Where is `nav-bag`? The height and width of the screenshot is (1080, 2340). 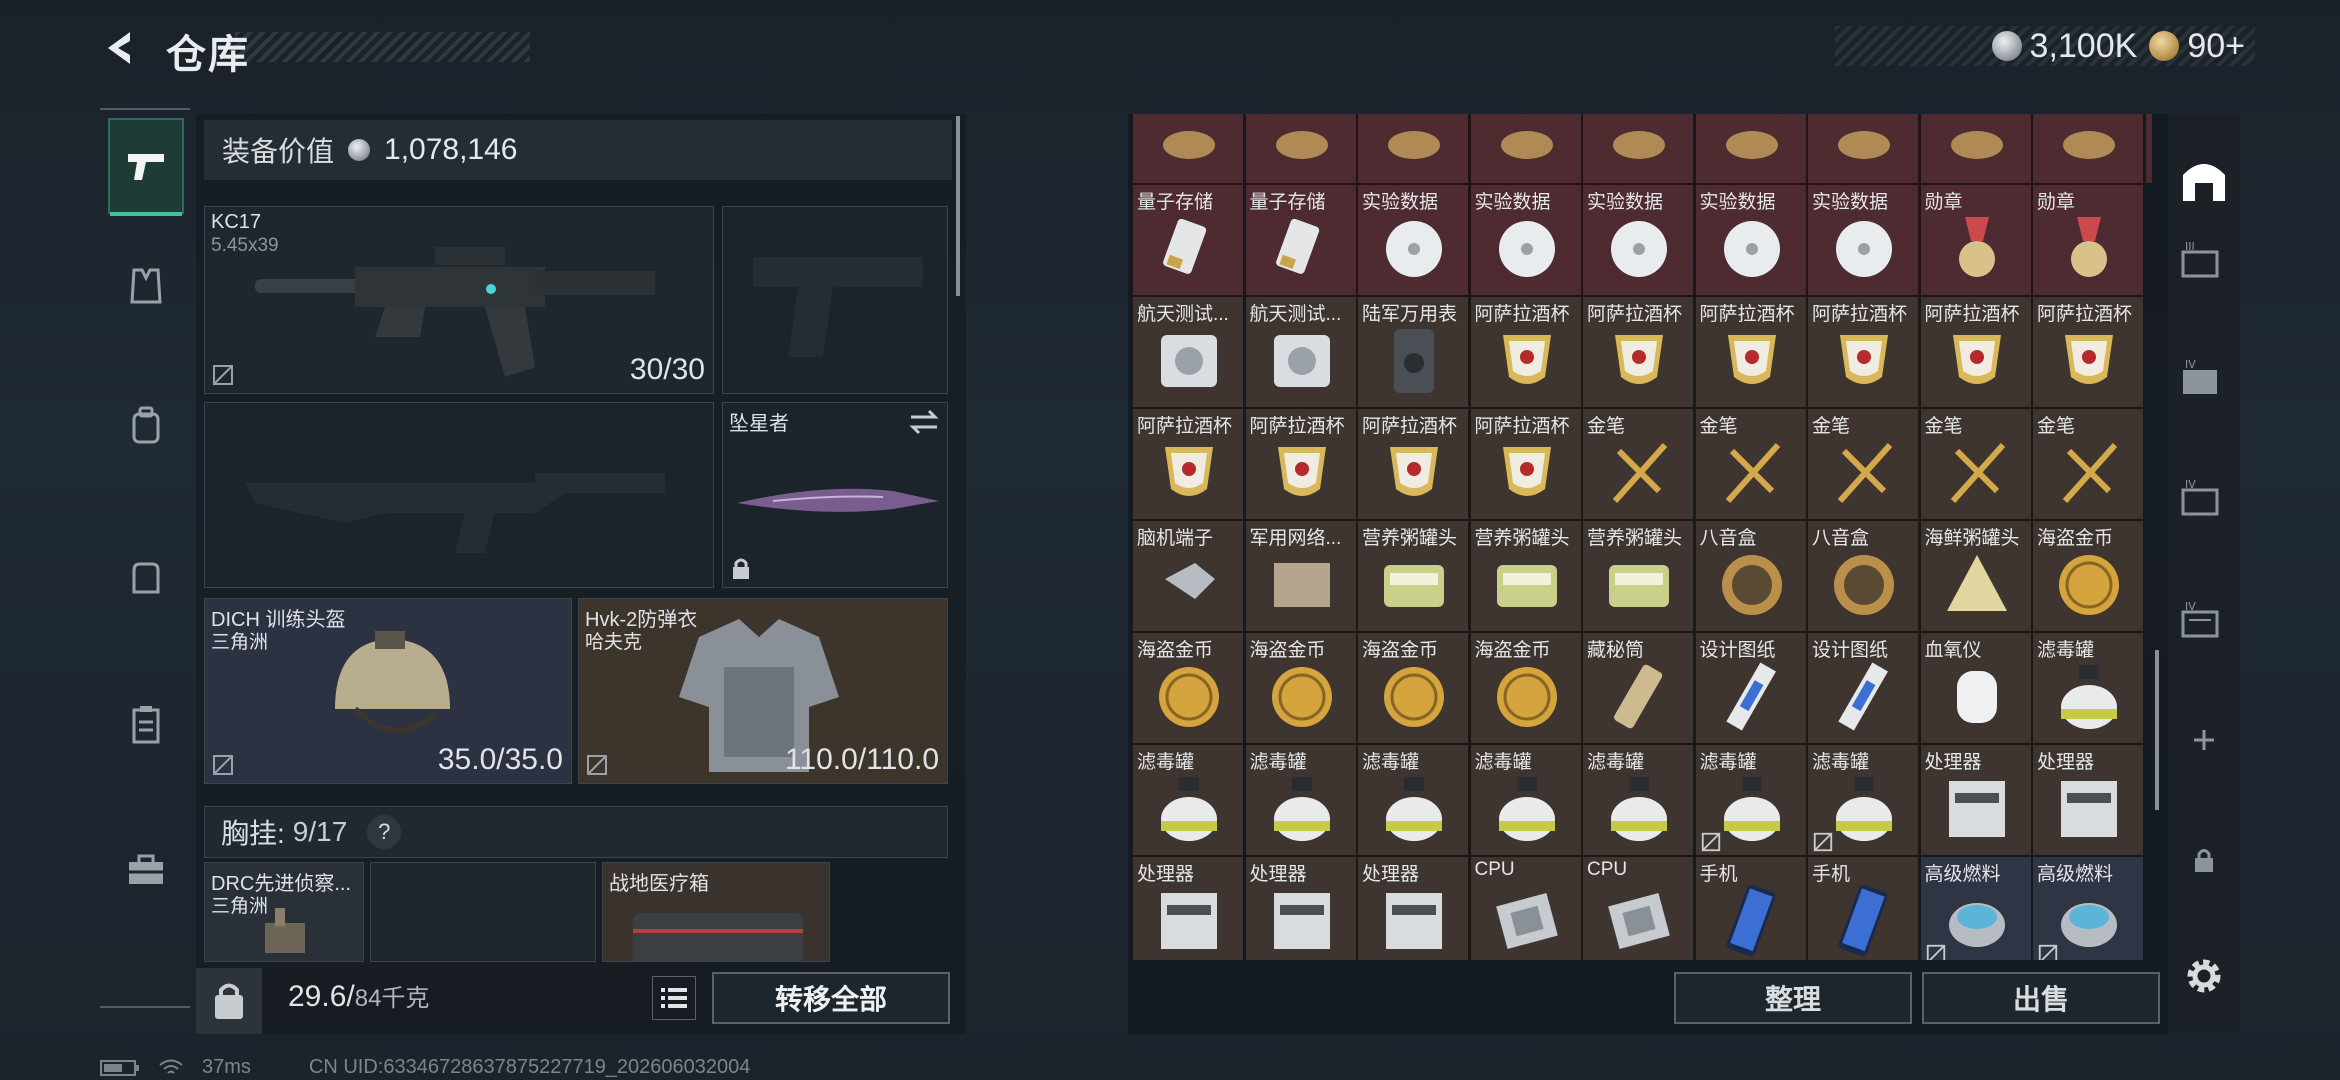 nav-bag is located at coordinates (146, 576).